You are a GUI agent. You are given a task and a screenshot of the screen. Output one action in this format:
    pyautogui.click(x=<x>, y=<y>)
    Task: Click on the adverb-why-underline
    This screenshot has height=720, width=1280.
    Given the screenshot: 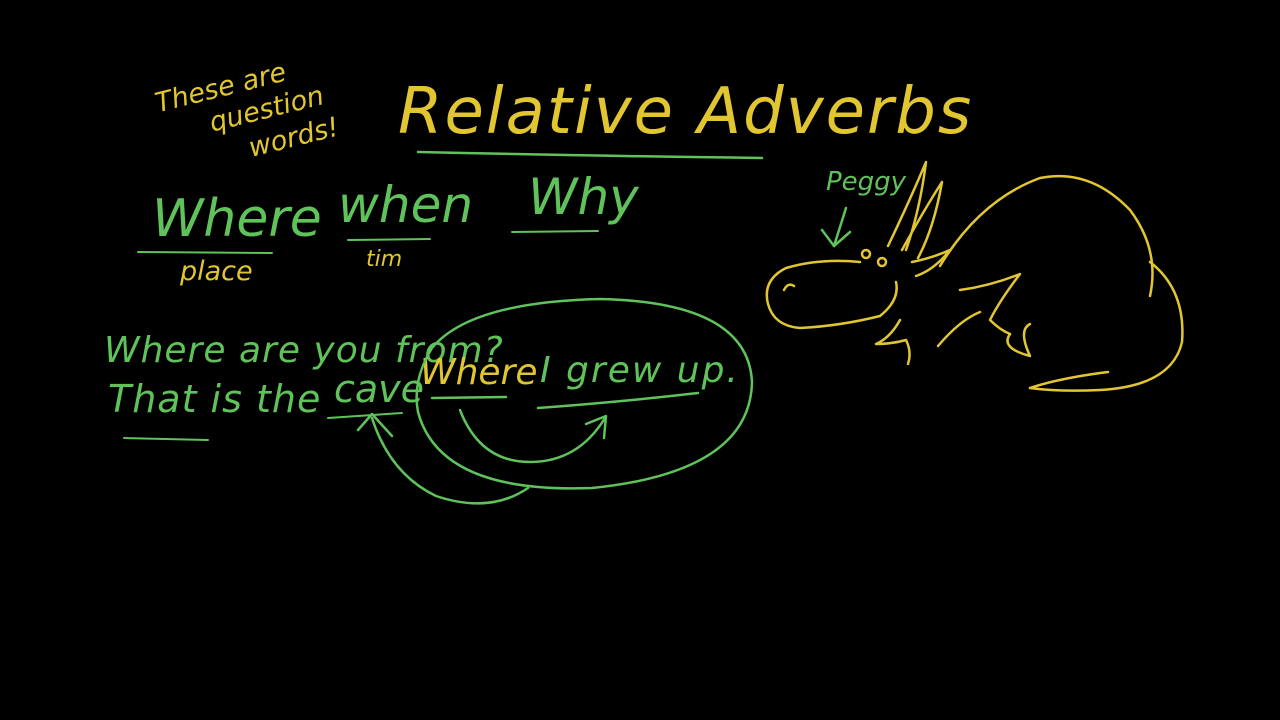 What is the action you would take?
    pyautogui.click(x=555, y=231)
    